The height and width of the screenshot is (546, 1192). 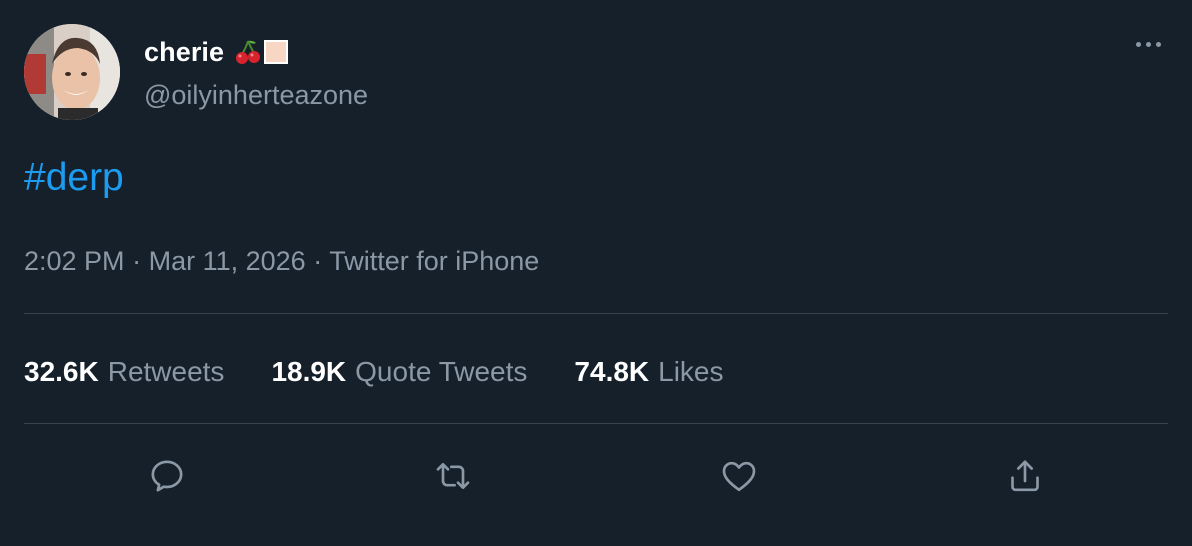 What do you see at coordinates (612, 371) in the screenshot?
I see `likes-count: 74.8K` at bounding box center [612, 371].